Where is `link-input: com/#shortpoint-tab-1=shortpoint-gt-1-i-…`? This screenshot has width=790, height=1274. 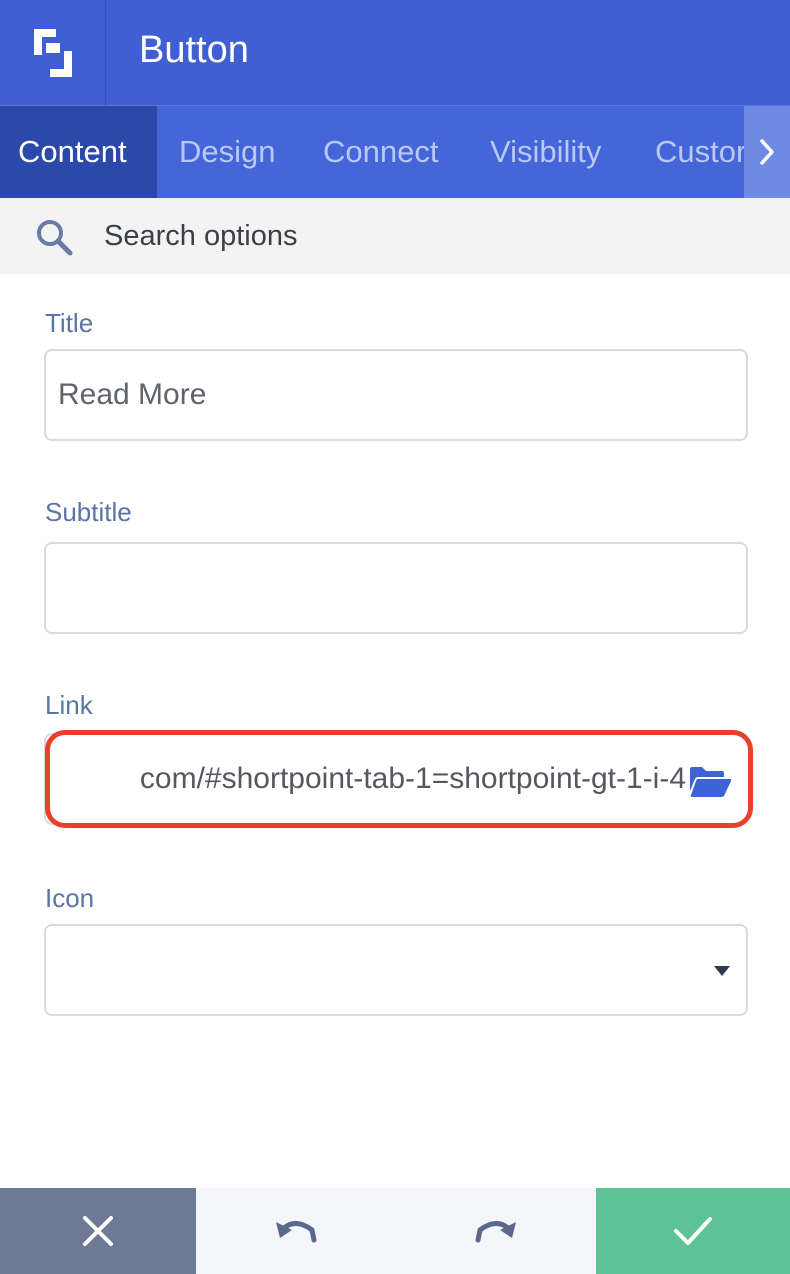
link-input: com/#shortpoint-tab-1=shortpoint-gt-1-i-… is located at coordinates (371, 779).